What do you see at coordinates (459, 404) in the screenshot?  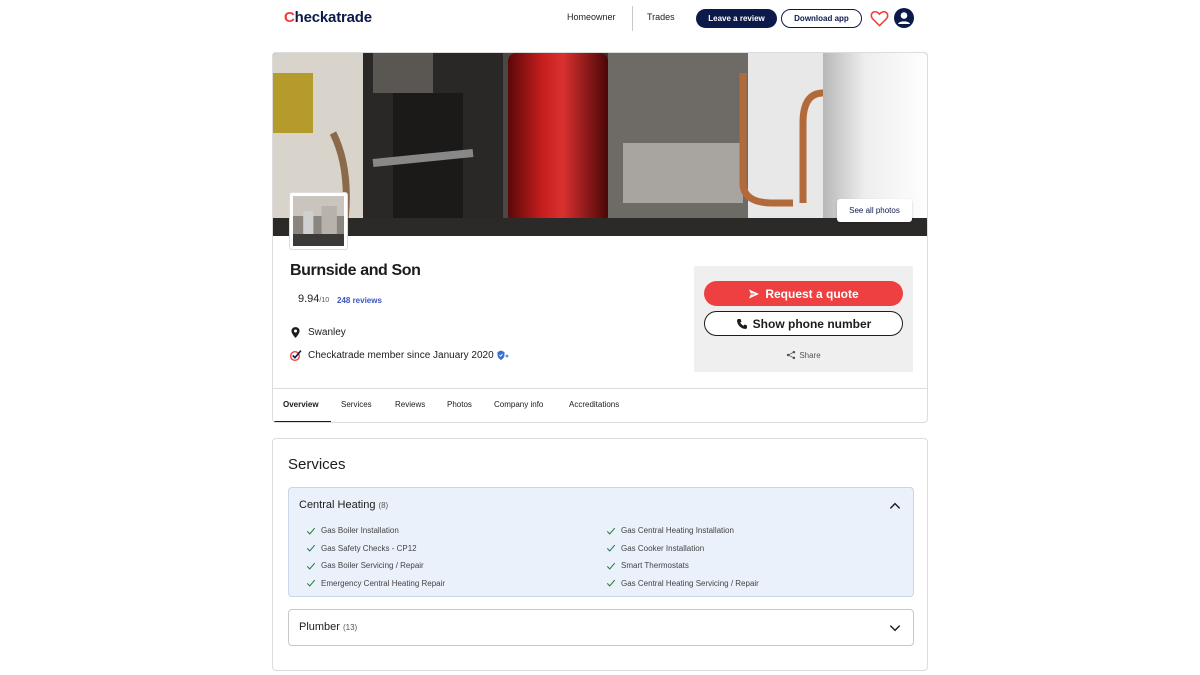 I see `tab-photos: Photos` at bounding box center [459, 404].